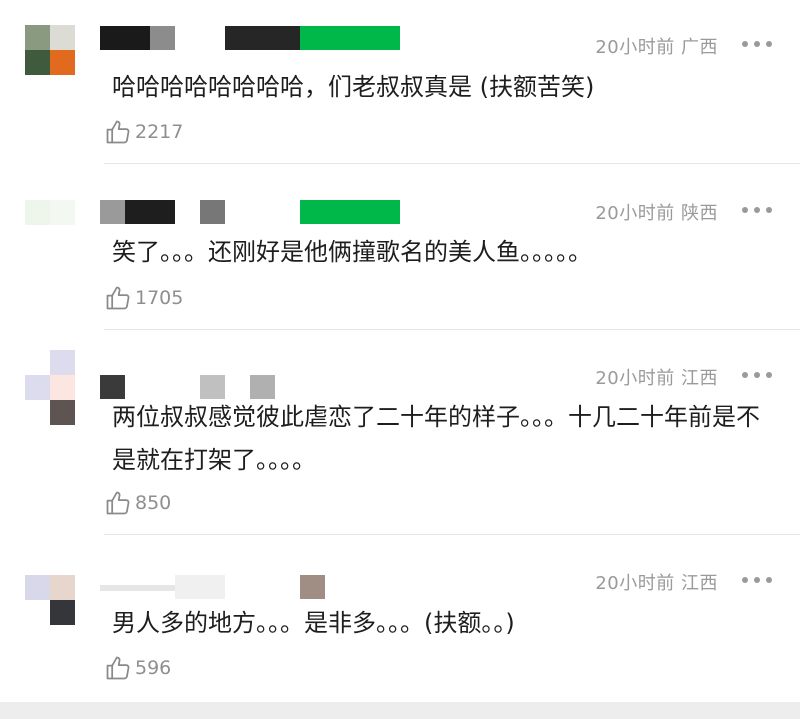 The image size is (800, 719). What do you see at coordinates (400, 710) in the screenshot?
I see `bottom-bar` at bounding box center [400, 710].